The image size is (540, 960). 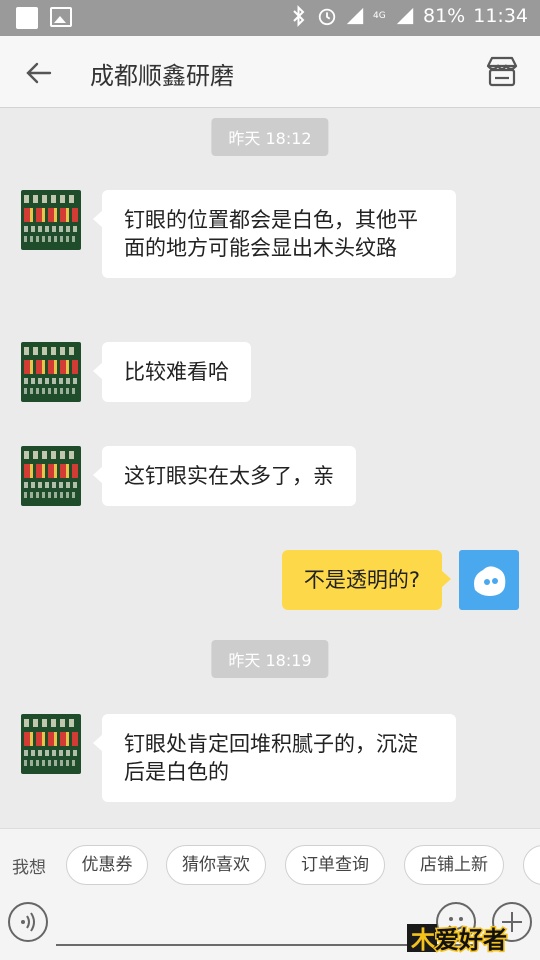 I want to click on mascot-icon, so click(x=490, y=581).